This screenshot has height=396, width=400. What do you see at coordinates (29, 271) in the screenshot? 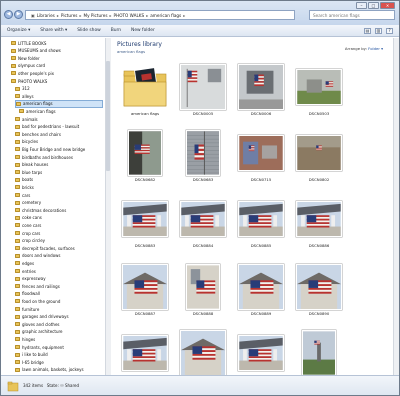
I see `nav-tree-label: entries` at bounding box center [29, 271].